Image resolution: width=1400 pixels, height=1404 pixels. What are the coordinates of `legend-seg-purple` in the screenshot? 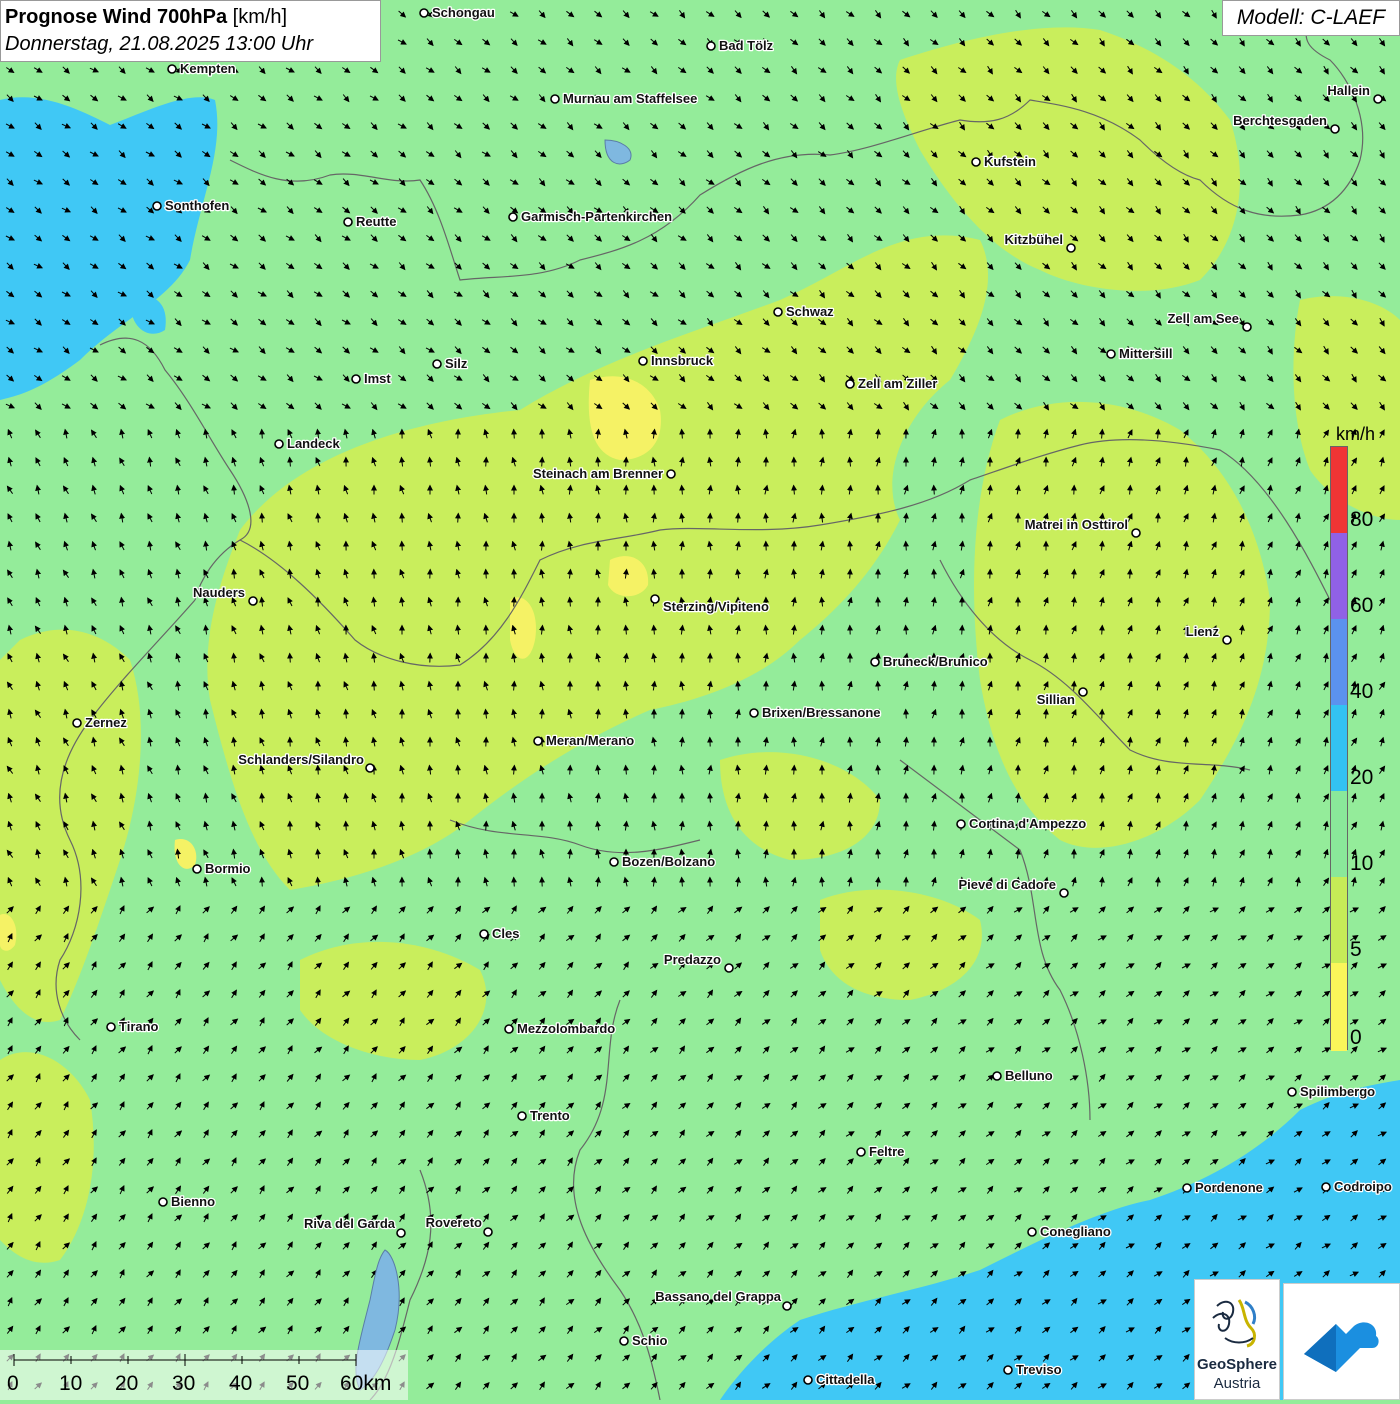 It's located at (1339, 576).